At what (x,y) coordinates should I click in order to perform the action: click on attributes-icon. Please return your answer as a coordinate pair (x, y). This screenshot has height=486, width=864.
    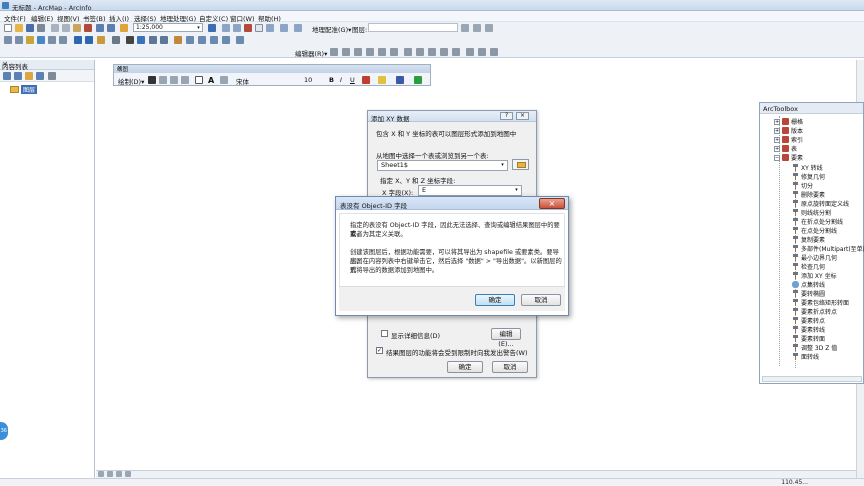
    Looking at the image, I should click on (470, 52).